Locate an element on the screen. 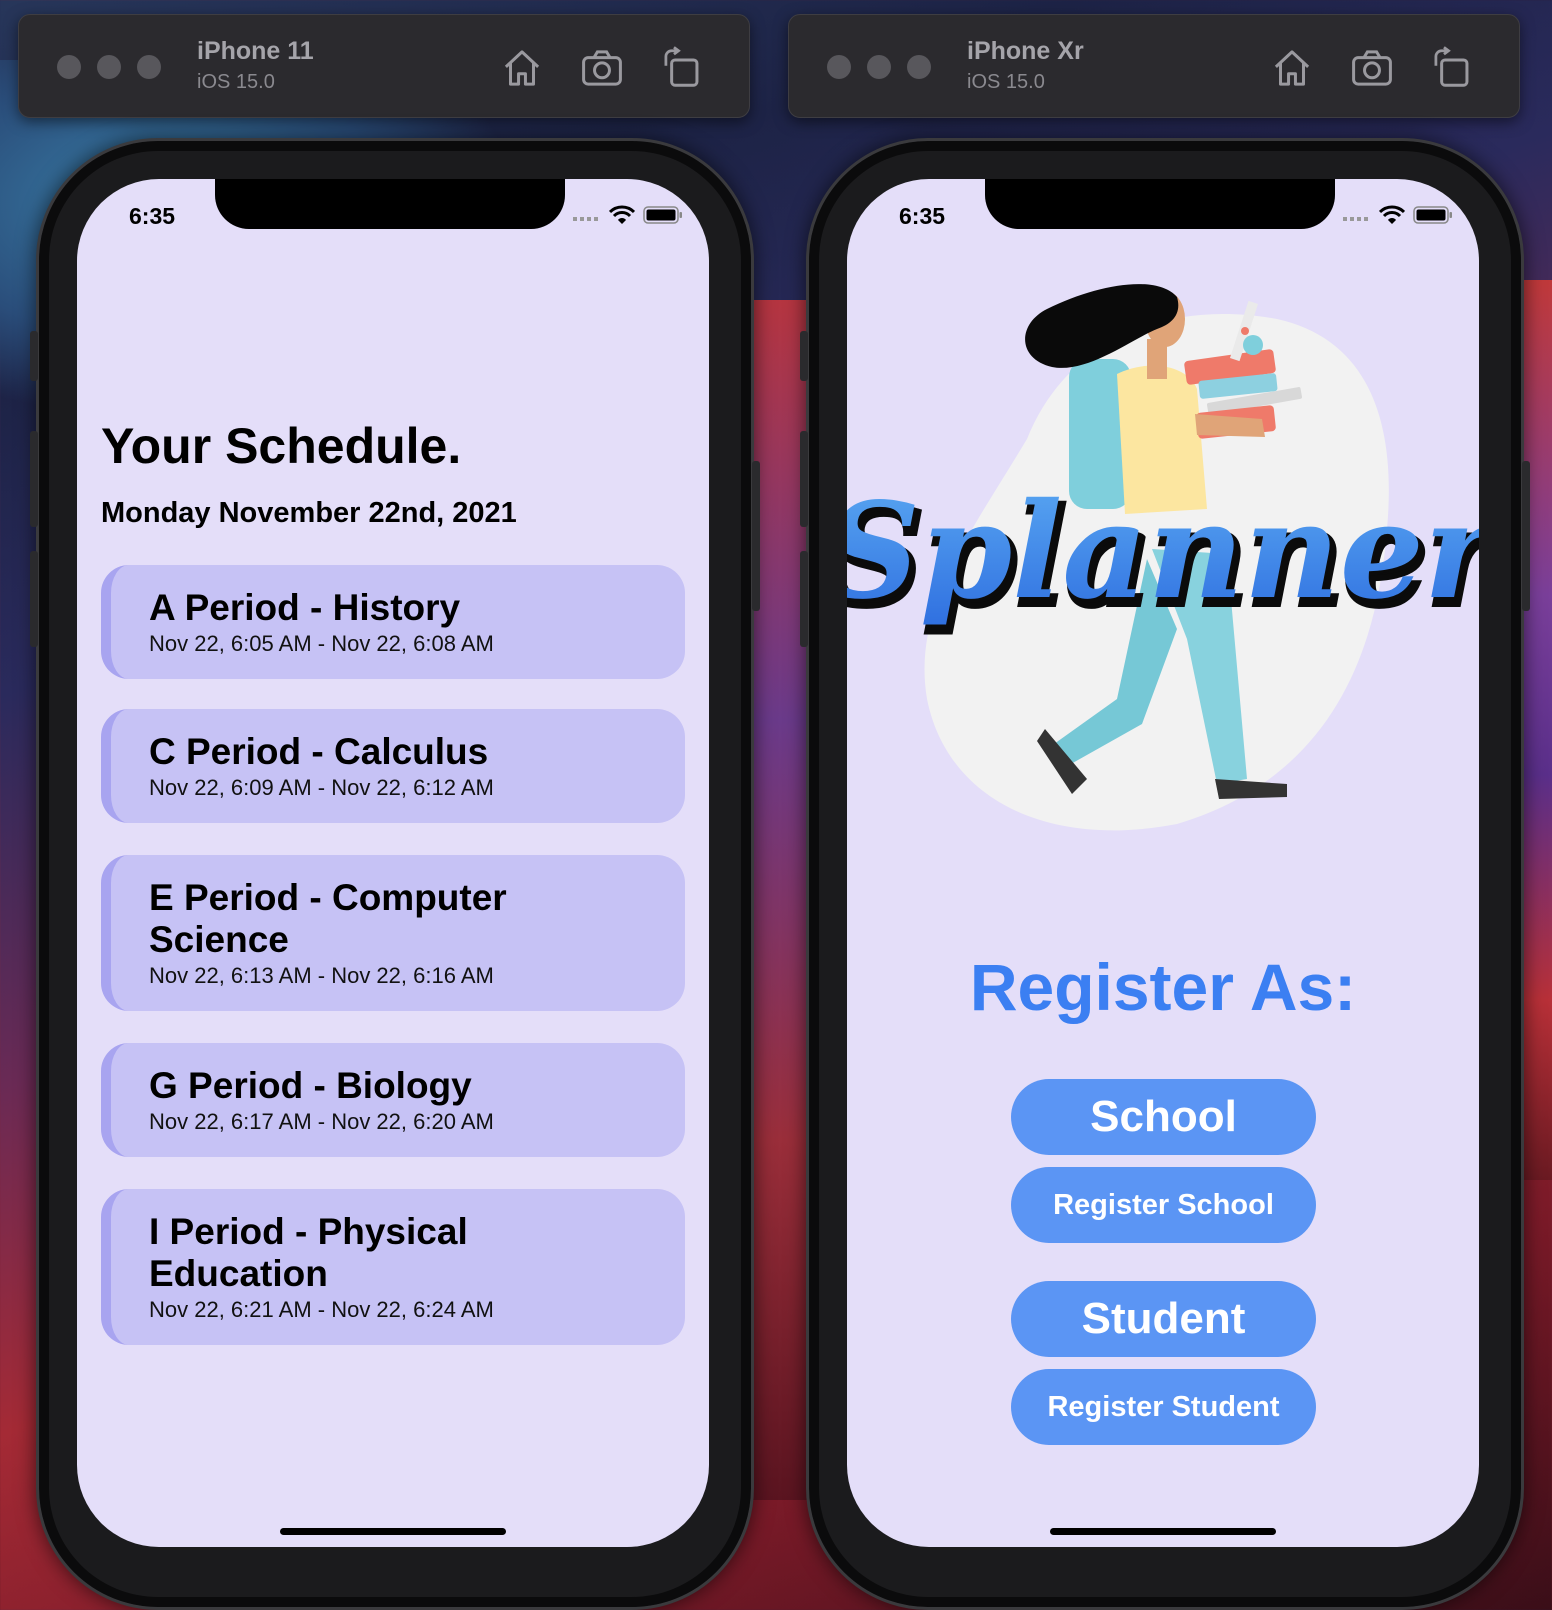 Image resolution: width=1552 pixels, height=1610 pixels. page-title: Your Schedule. is located at coordinates (281, 446).